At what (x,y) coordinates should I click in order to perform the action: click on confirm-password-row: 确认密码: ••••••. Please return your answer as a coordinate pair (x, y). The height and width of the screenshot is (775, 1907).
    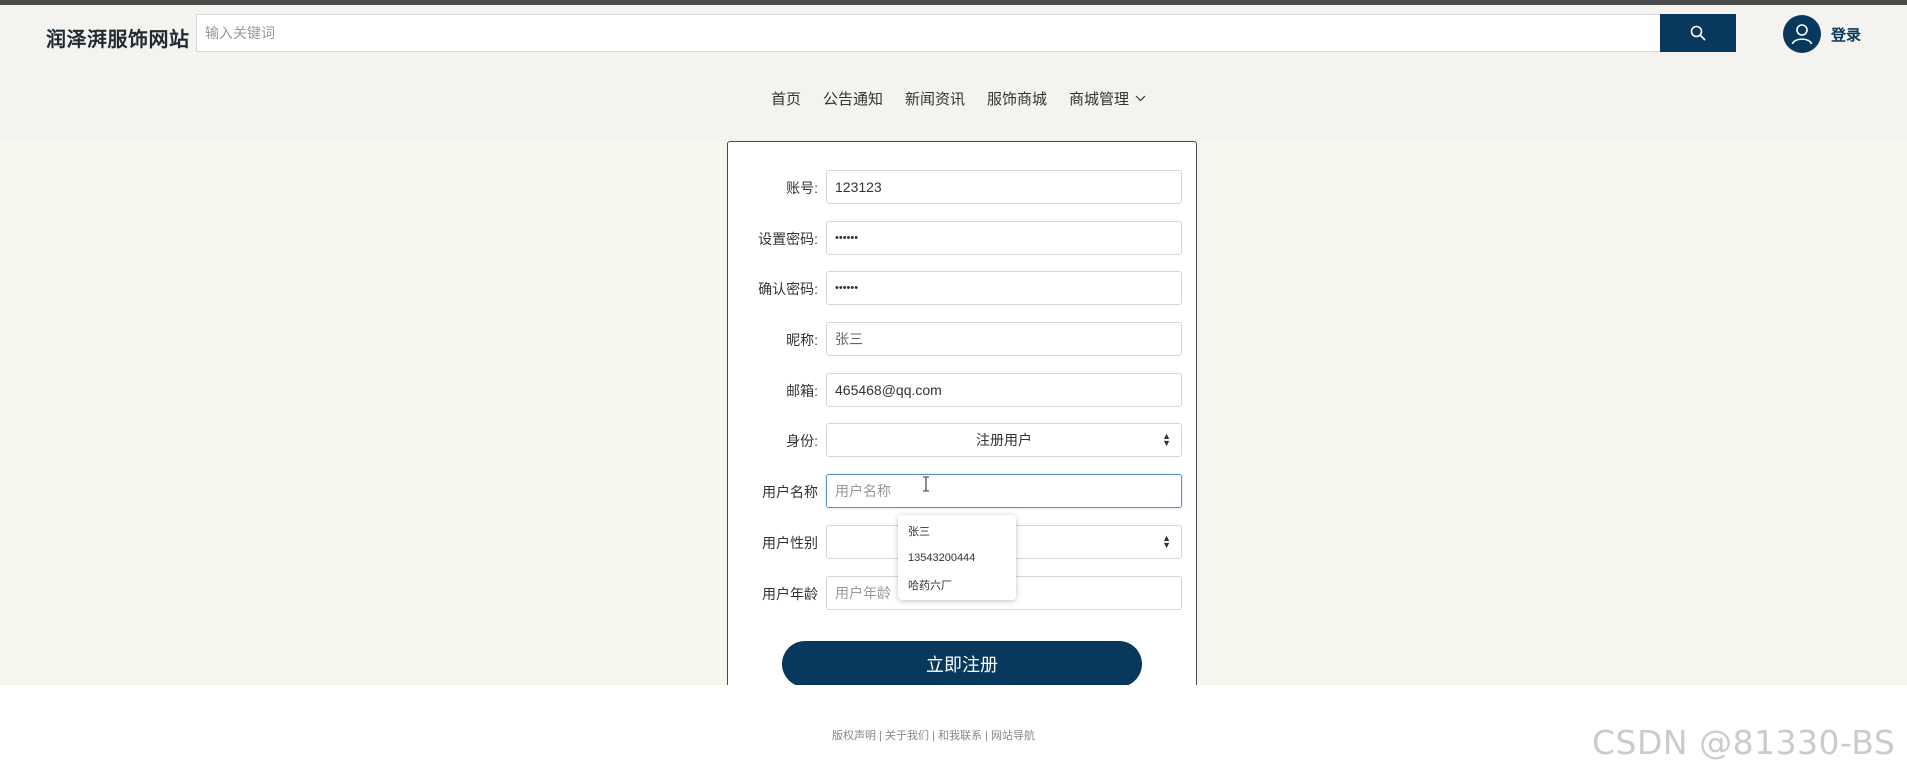
    Looking at the image, I should click on (963, 288).